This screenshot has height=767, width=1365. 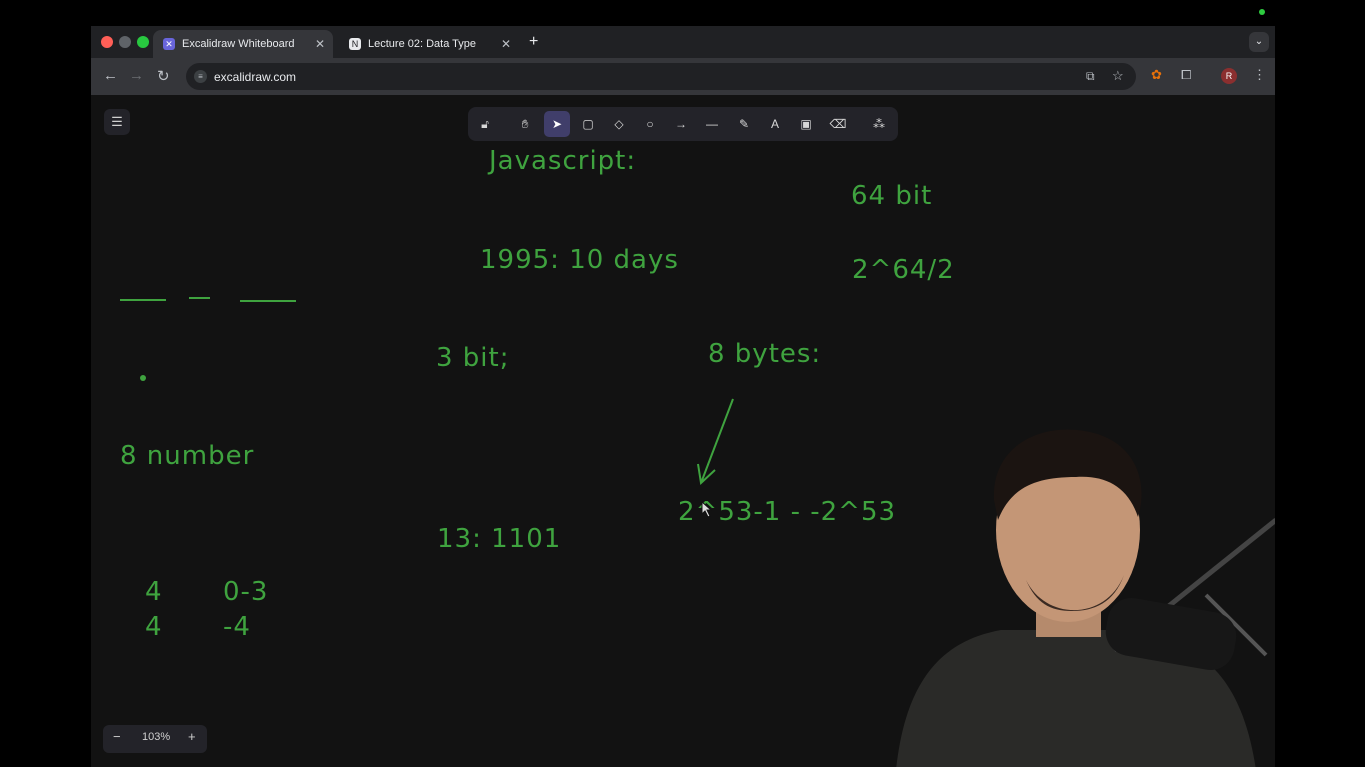 What do you see at coordinates (1156, 75) in the screenshot?
I see `extension-icon: ✿` at bounding box center [1156, 75].